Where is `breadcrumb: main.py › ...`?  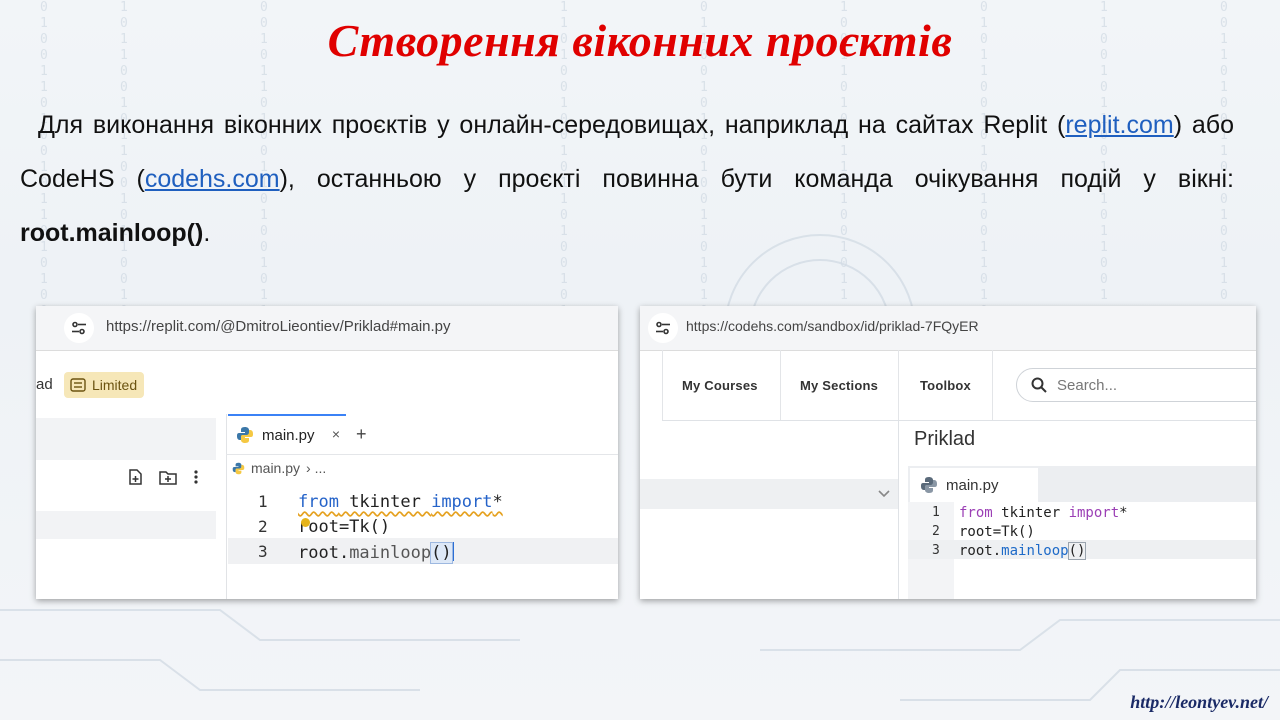
breadcrumb: main.py › ... is located at coordinates (279, 468).